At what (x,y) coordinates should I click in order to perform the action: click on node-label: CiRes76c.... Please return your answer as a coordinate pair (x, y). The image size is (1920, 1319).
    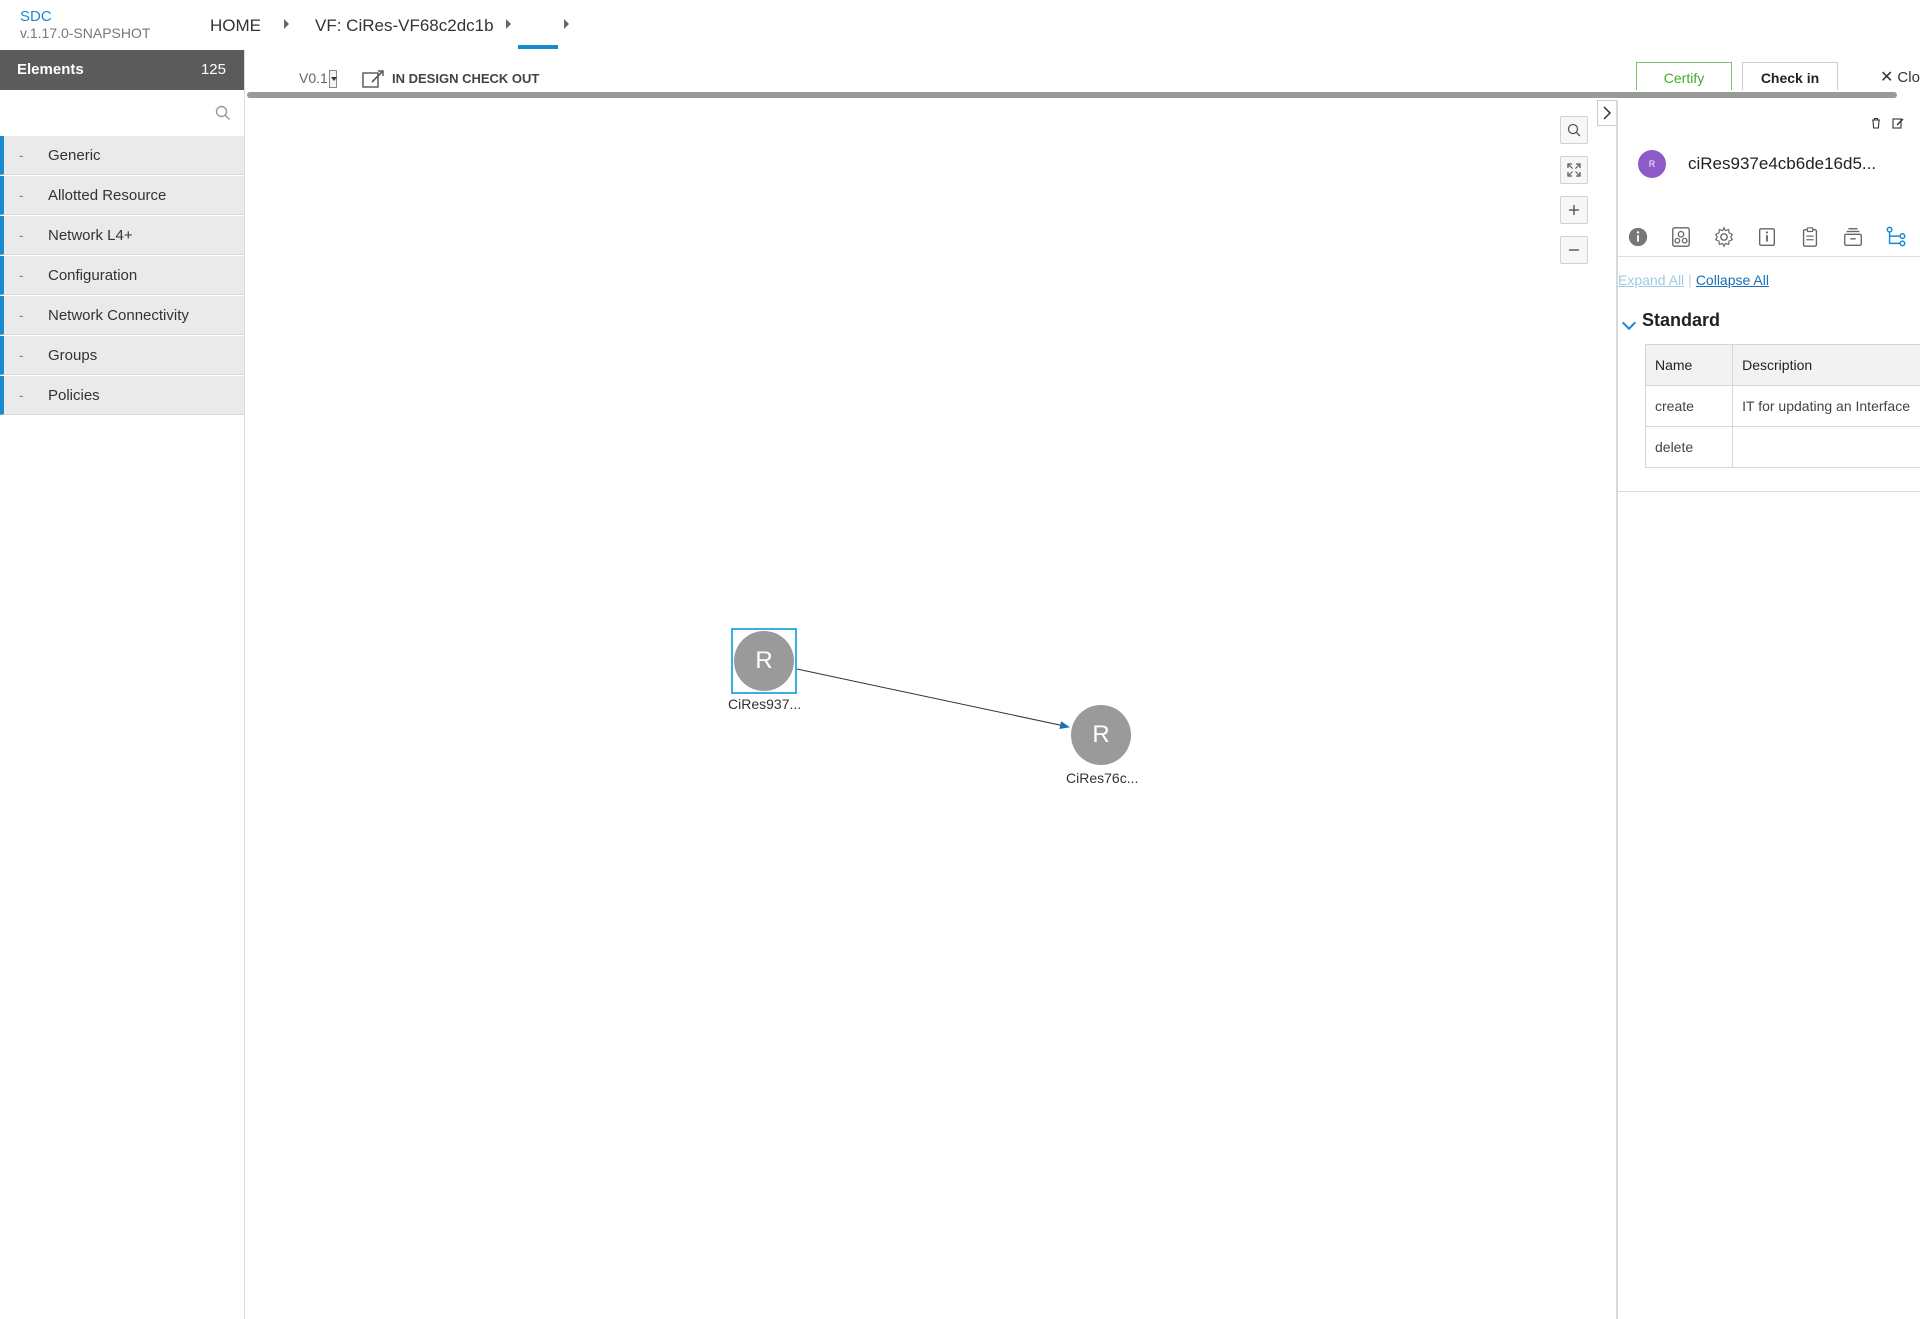
    Looking at the image, I should click on (1102, 778).